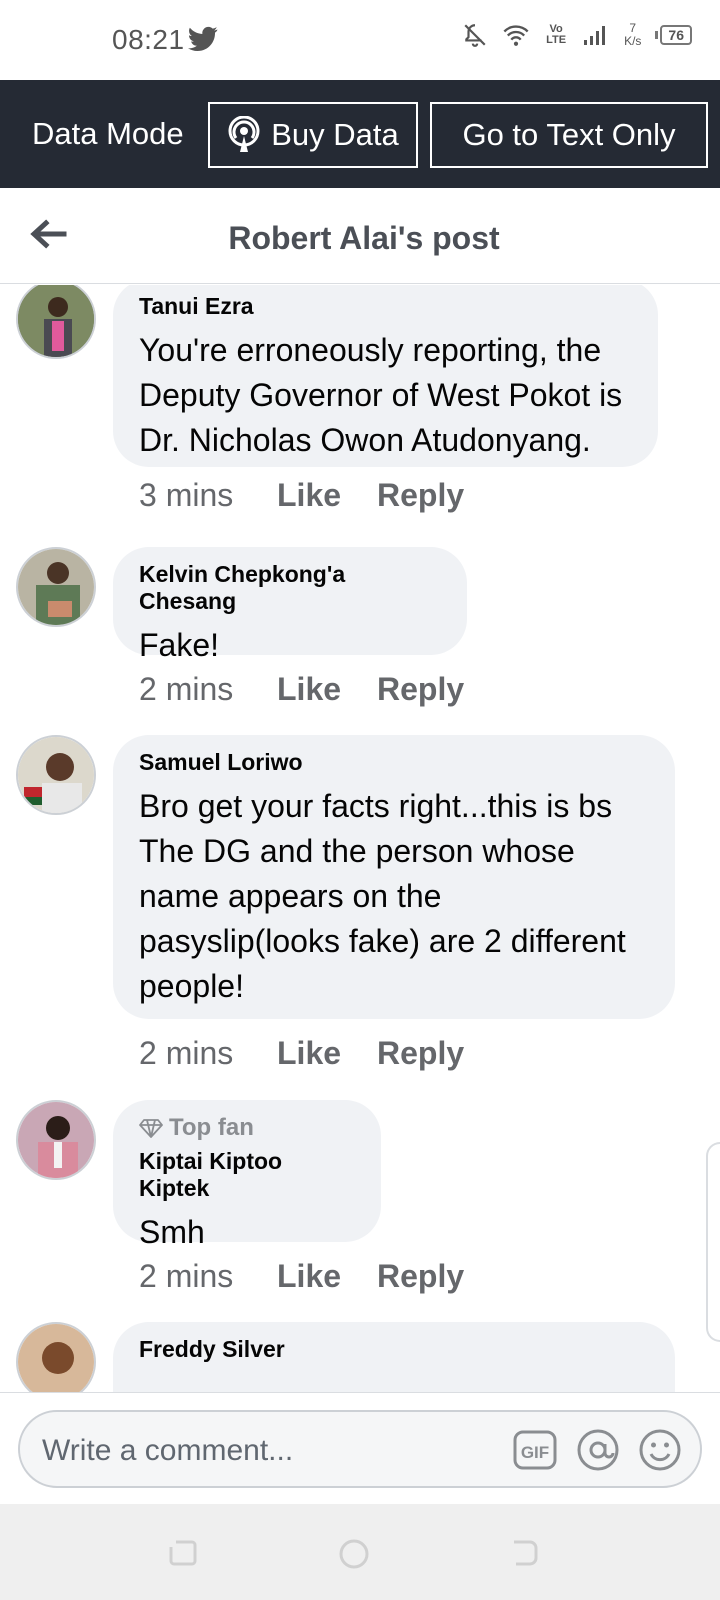  I want to click on comment-bubble: Kelvin Chepkong'a Chesang Fake!, so click(290, 605).